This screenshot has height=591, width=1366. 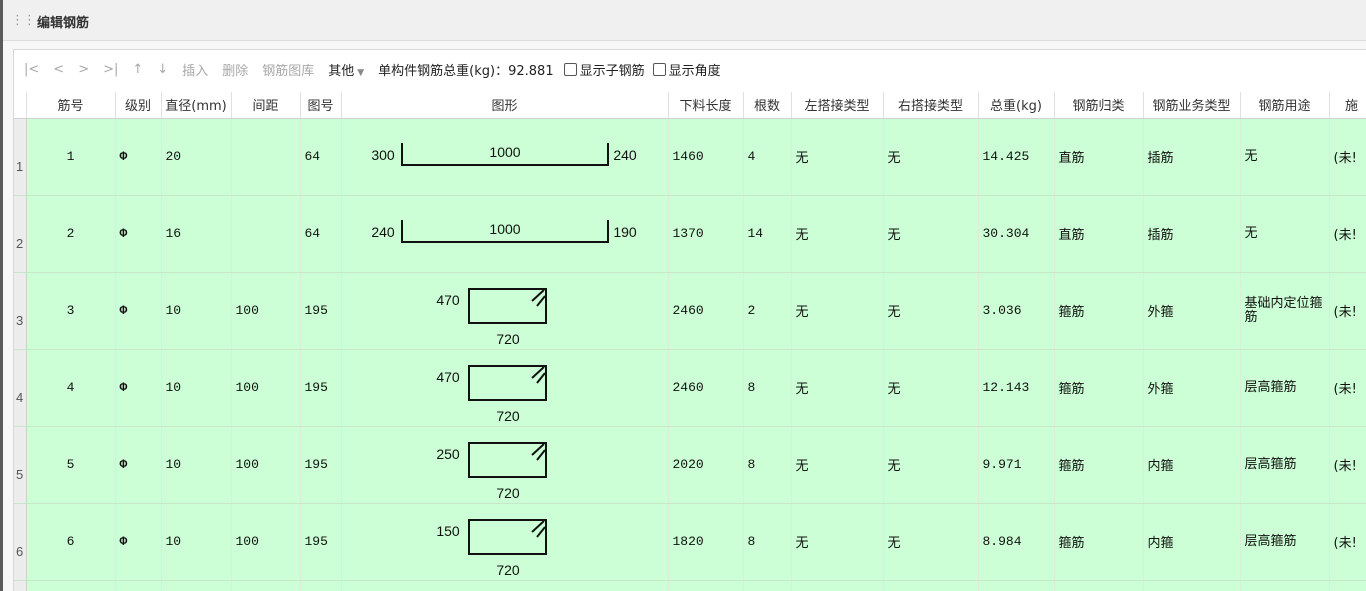 What do you see at coordinates (196, 105) in the screenshot?
I see `column-header-diameter: 直径(mm)` at bounding box center [196, 105].